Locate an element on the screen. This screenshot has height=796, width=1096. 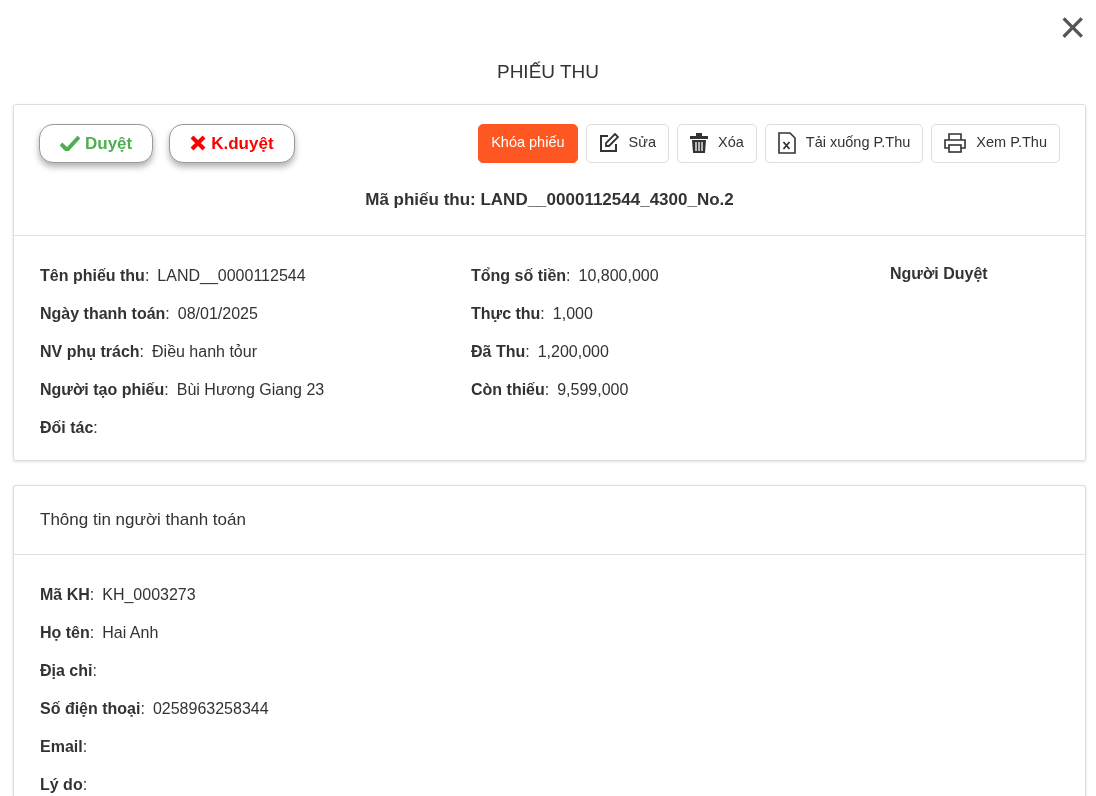
field-label: Ngày thanh toán: is located at coordinates (105, 313).